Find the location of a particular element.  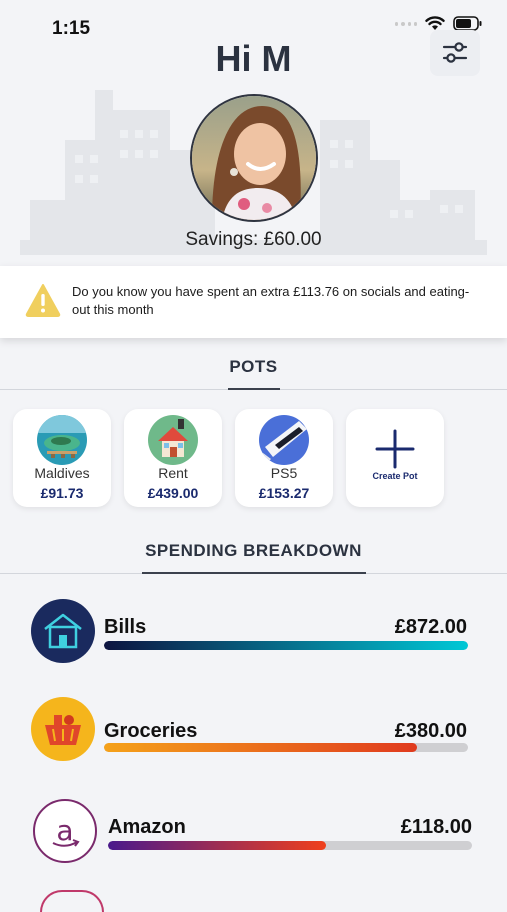

plus-icon is located at coordinates (395, 449).